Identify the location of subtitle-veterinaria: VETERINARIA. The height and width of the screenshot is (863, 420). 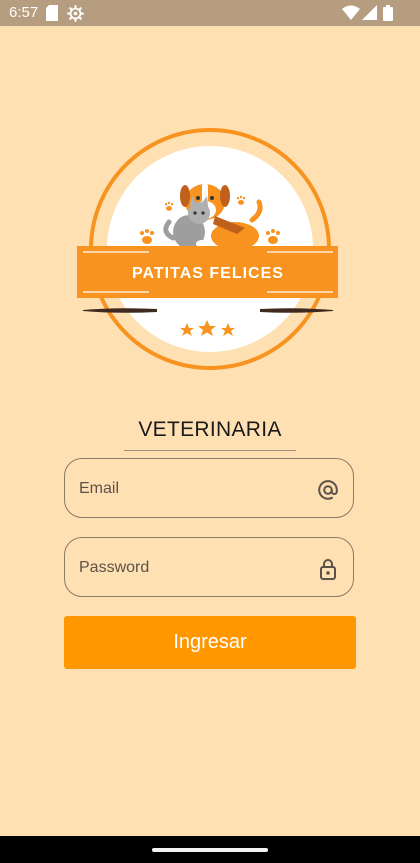
(210, 429).